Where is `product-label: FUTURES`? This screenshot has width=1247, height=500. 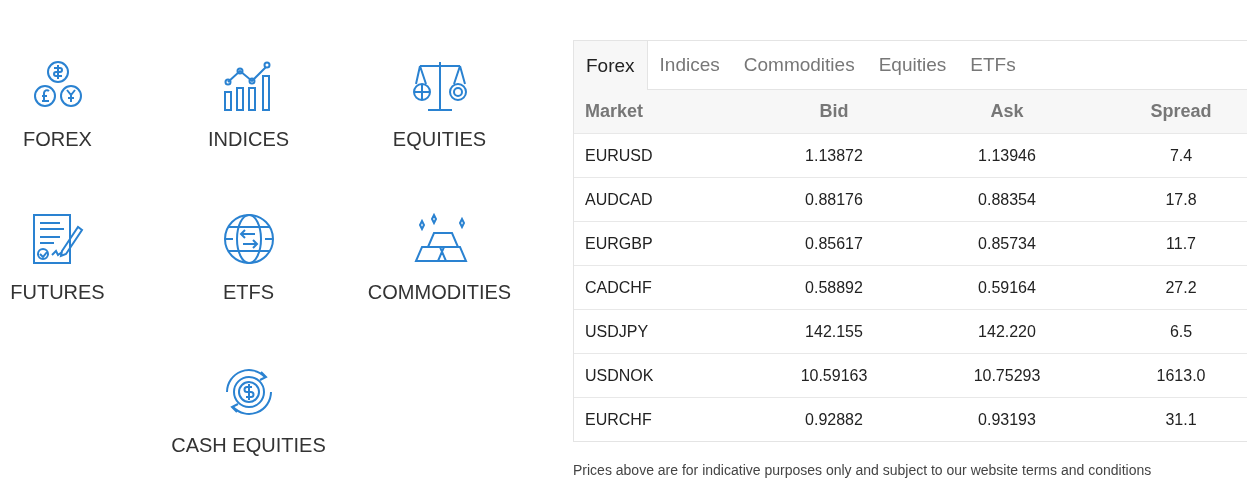 product-label: FUTURES is located at coordinates (57, 292).